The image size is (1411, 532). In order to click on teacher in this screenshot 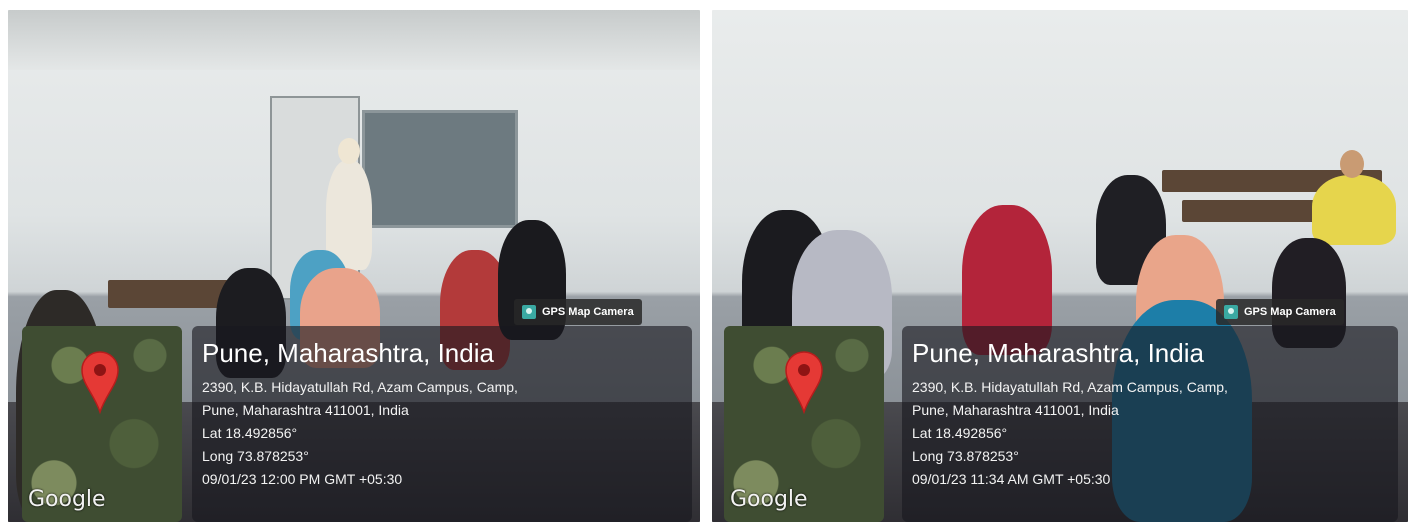, I will do `click(1354, 210)`.